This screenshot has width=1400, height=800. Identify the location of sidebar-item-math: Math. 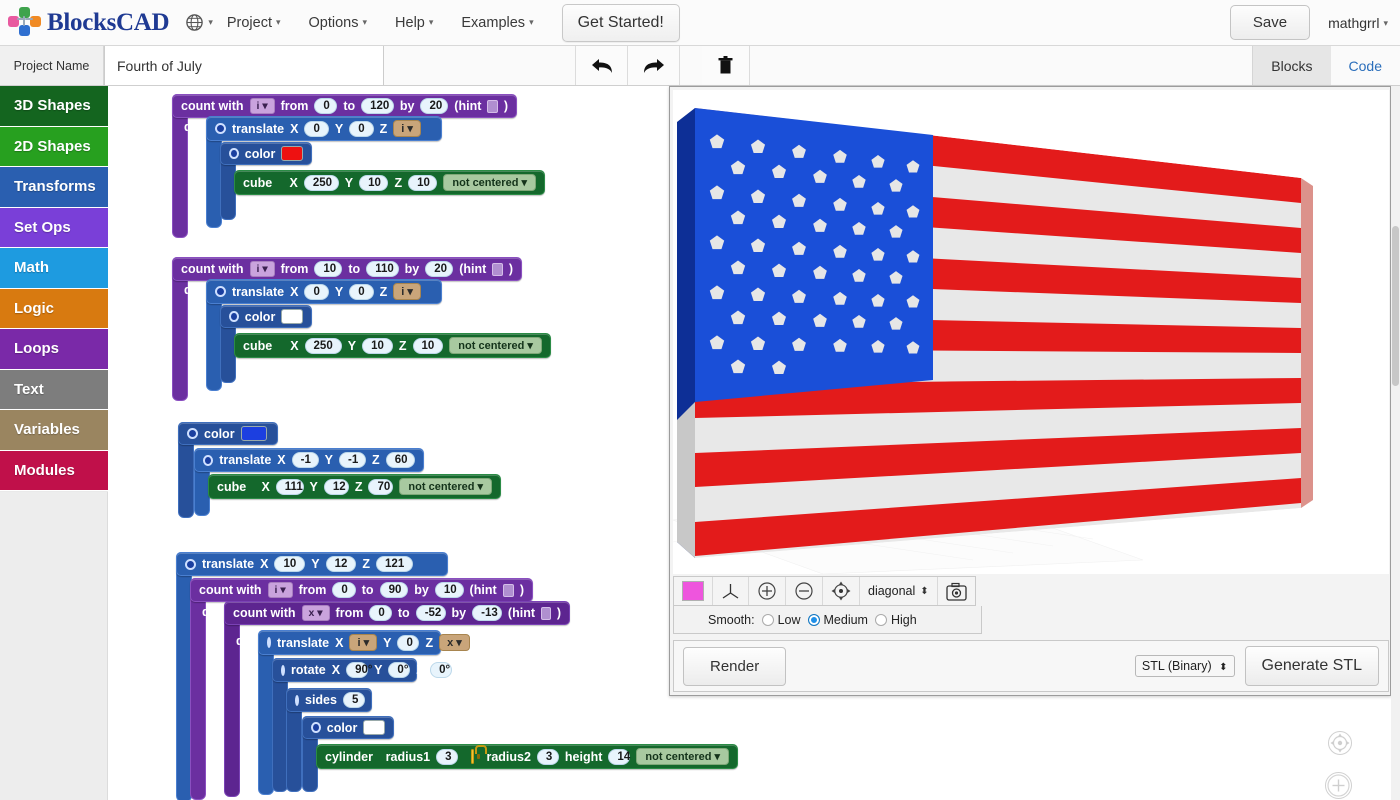
(54, 268).